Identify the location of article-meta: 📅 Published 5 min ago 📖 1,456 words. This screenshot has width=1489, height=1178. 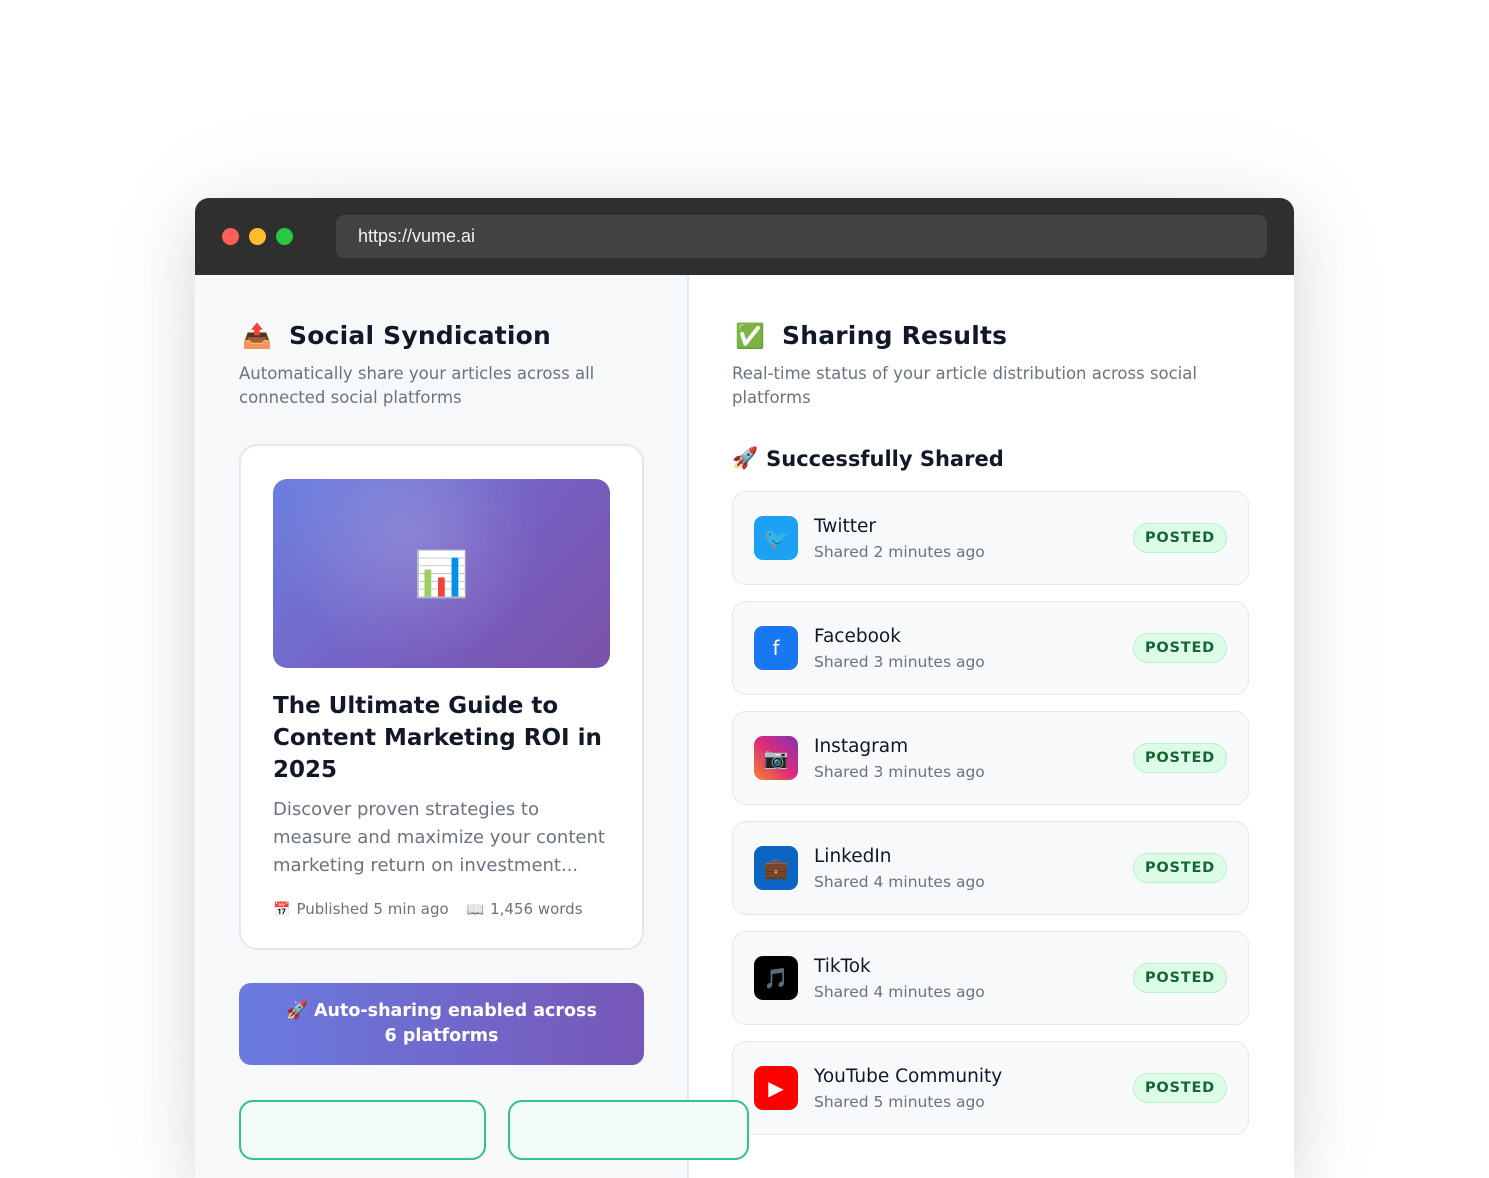
(441, 909).